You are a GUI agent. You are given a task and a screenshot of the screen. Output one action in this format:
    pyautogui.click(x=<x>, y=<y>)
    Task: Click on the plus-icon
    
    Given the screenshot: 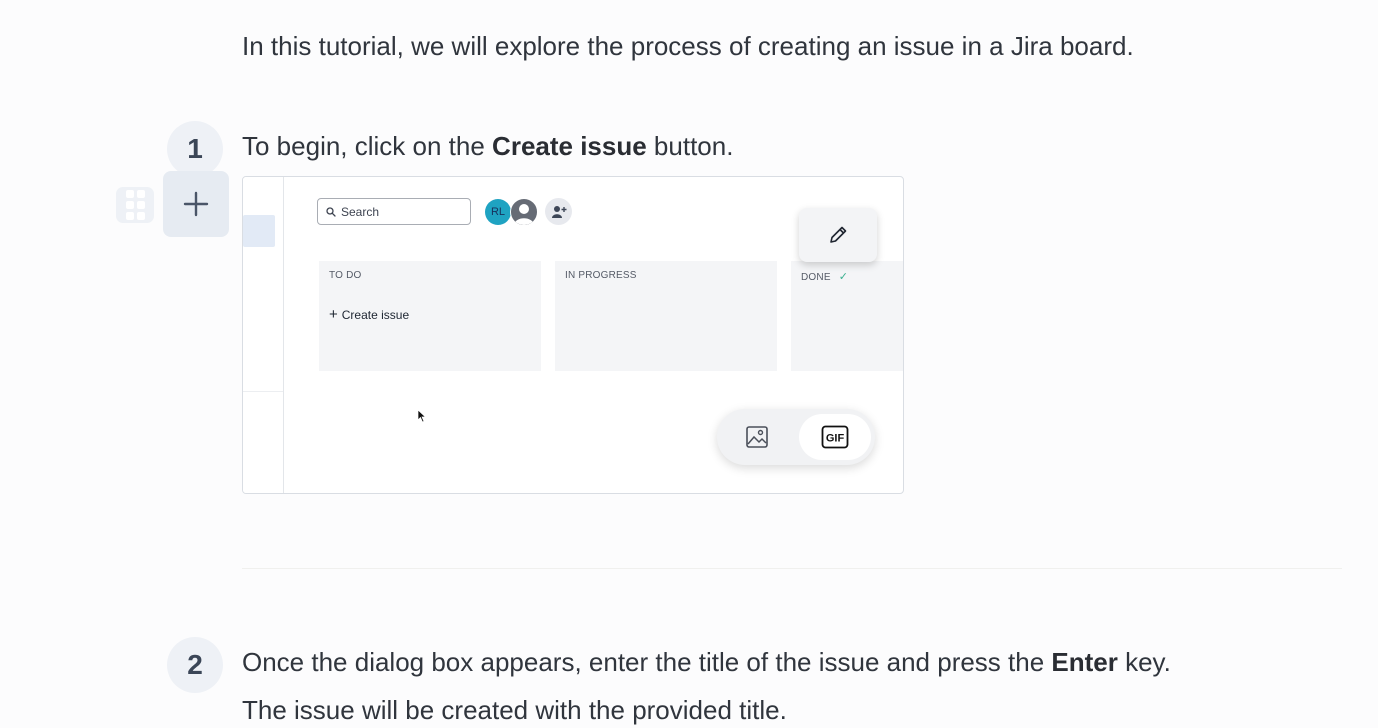 What is the action you would take?
    pyautogui.click(x=196, y=204)
    